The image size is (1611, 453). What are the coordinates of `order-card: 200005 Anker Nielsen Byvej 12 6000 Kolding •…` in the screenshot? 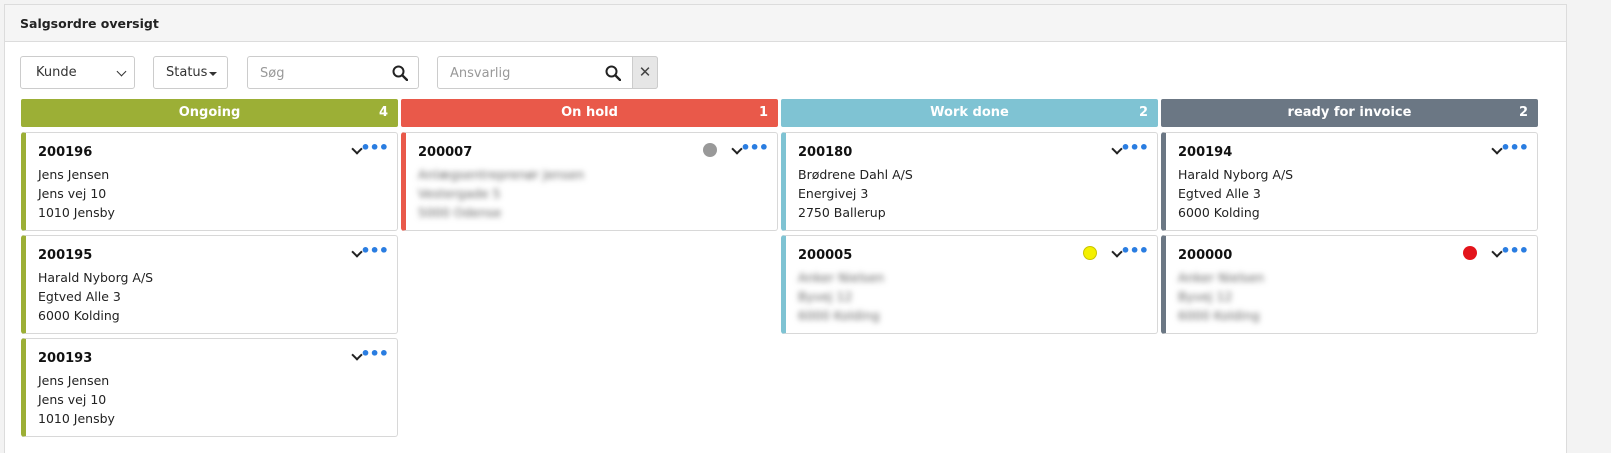 It's located at (969, 284).